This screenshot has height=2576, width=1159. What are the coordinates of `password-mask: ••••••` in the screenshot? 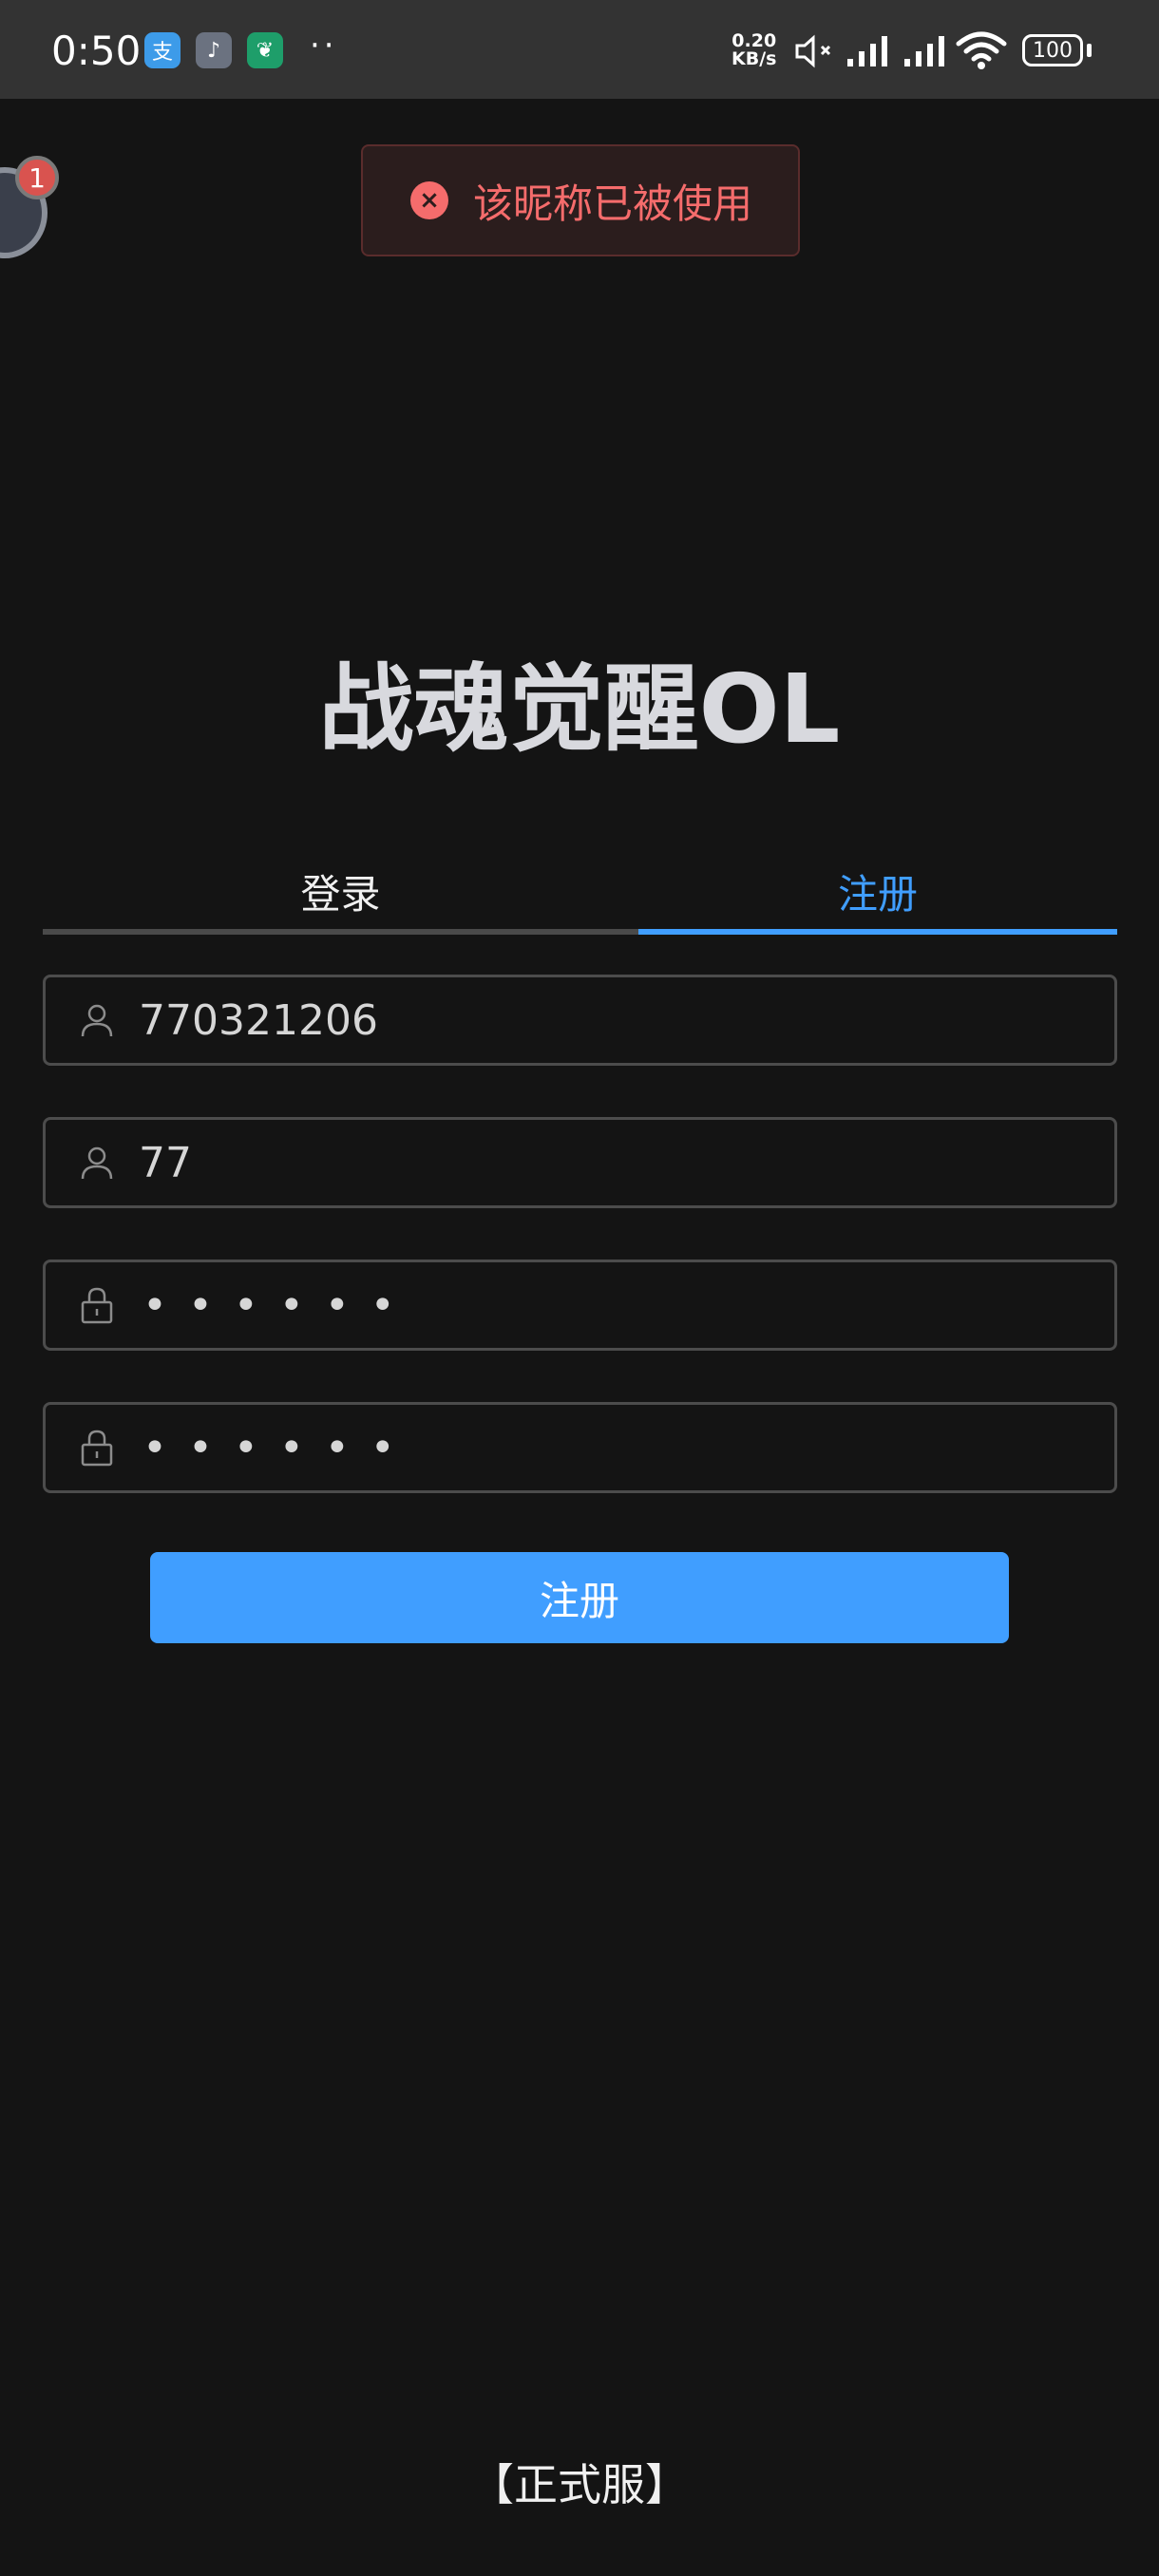 It's located at (279, 1305).